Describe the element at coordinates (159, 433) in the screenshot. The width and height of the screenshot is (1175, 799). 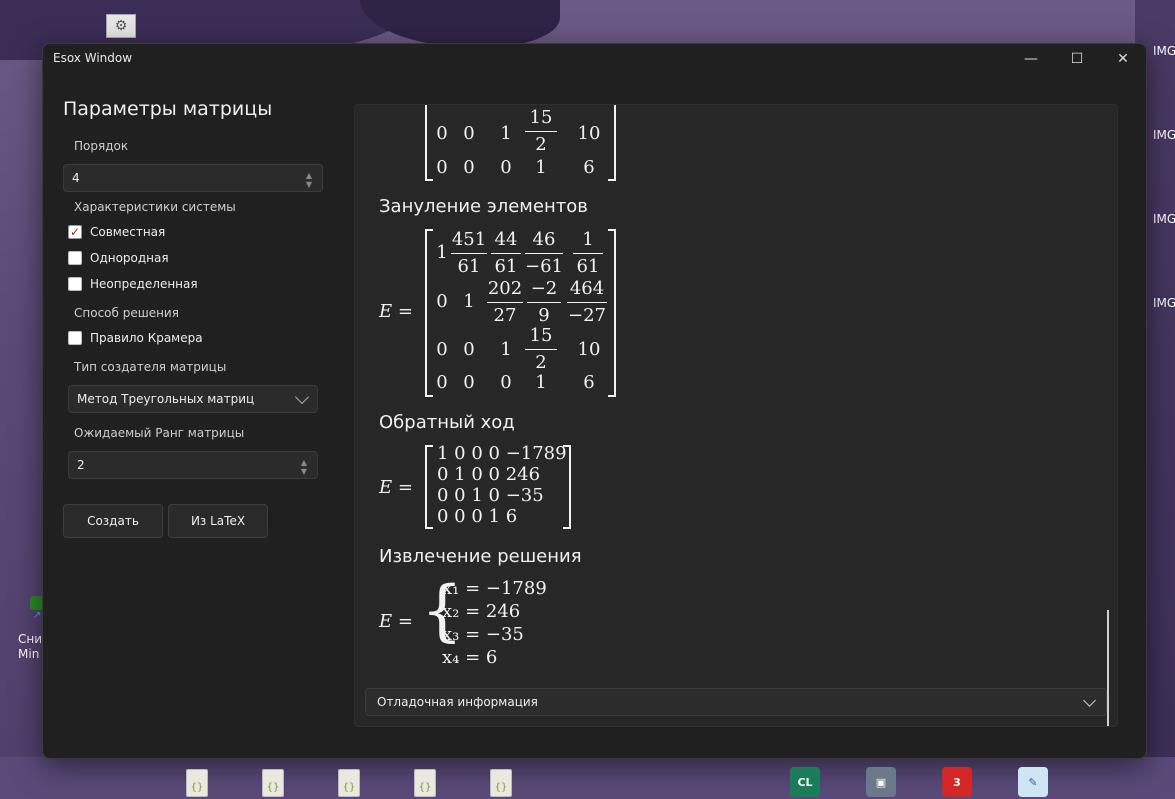
I see `rank-label: Ожидаемый Ранг матрицы` at that location.